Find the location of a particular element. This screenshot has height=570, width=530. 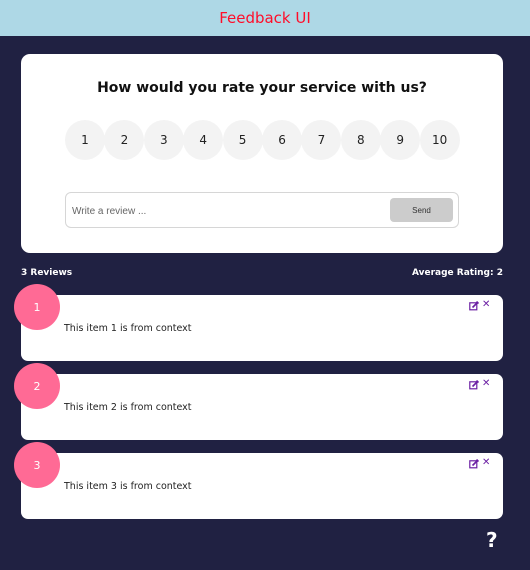

rating-option-2: 2 is located at coordinates (124, 140).